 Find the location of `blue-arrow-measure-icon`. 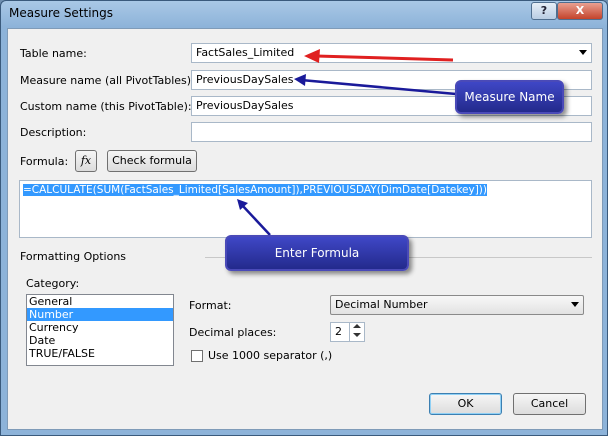

blue-arrow-measure-icon is located at coordinates (375, 85).